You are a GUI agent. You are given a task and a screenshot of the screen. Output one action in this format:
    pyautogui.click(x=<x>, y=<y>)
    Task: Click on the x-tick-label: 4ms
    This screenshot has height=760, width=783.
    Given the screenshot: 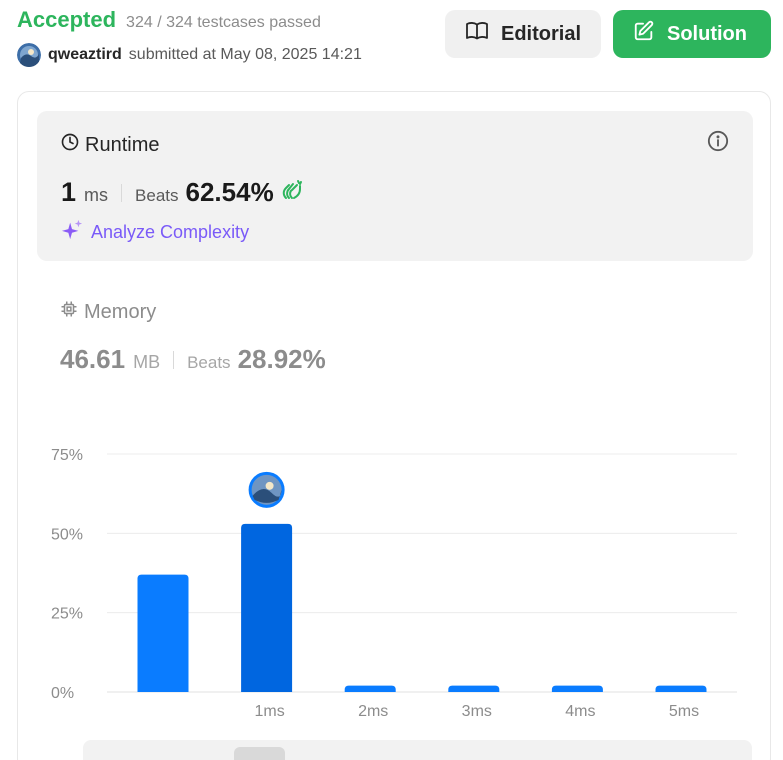 What is the action you would take?
    pyautogui.click(x=580, y=711)
    